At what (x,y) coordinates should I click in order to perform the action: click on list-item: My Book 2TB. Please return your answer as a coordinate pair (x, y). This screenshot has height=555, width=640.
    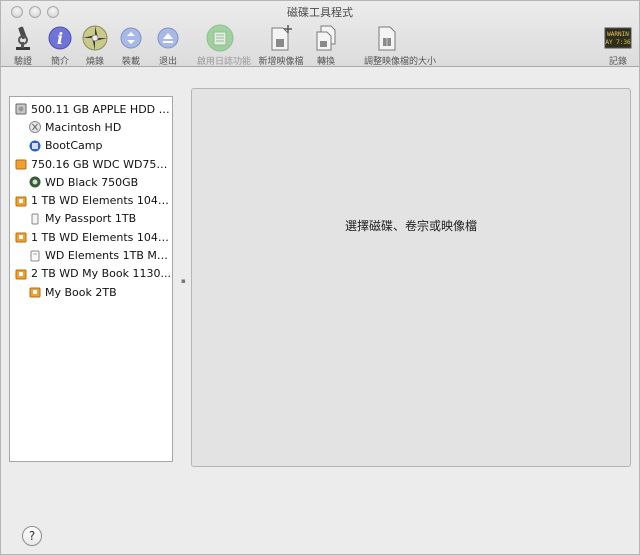
    Looking at the image, I should click on (91, 292).